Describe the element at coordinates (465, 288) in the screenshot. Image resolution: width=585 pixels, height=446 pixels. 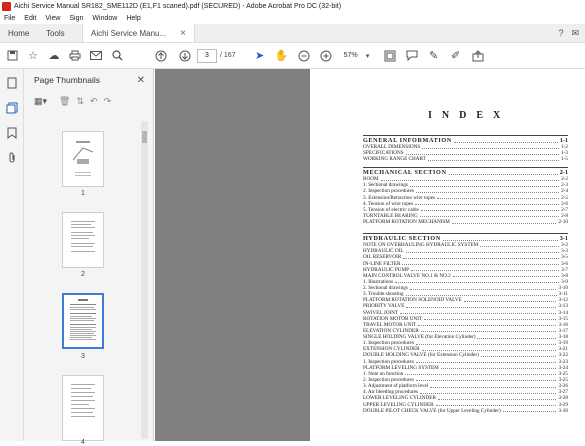
I see `index-entry: 2. Sectional drawings 3-10` at that location.